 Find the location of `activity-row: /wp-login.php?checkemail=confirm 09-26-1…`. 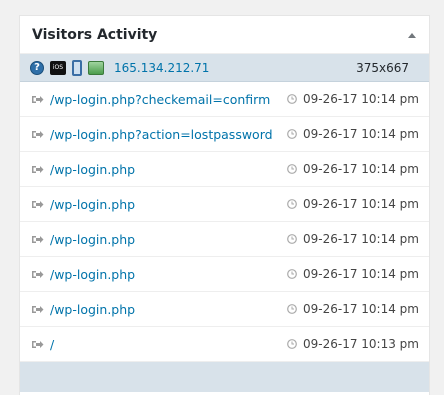

activity-row: /wp-login.php?checkemail=confirm 09-26-1… is located at coordinates (224, 99).